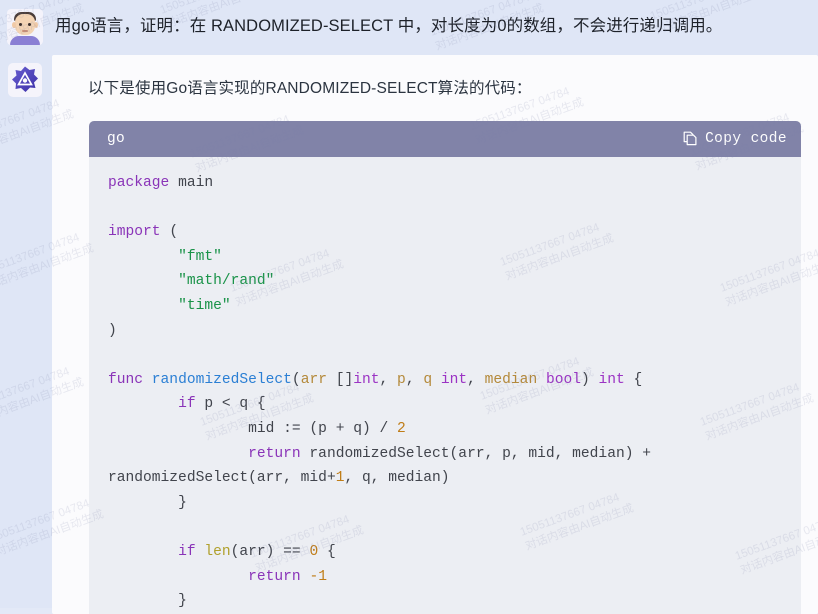 Image resolution: width=818 pixels, height=614 pixels. What do you see at coordinates (20, 24) in the screenshot?
I see `avatar-eye-left` at bounding box center [20, 24].